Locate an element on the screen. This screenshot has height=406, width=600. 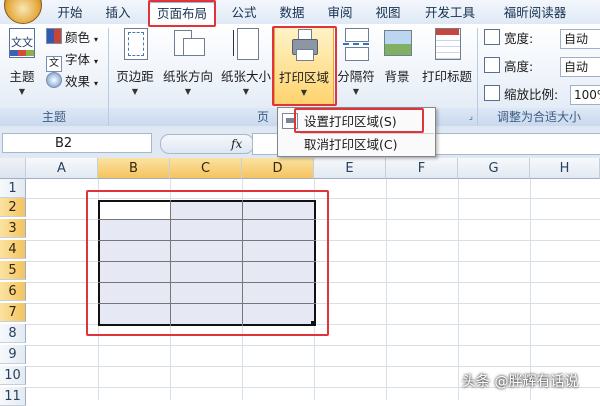
themes-label: 主题 is located at coordinates (22, 76).